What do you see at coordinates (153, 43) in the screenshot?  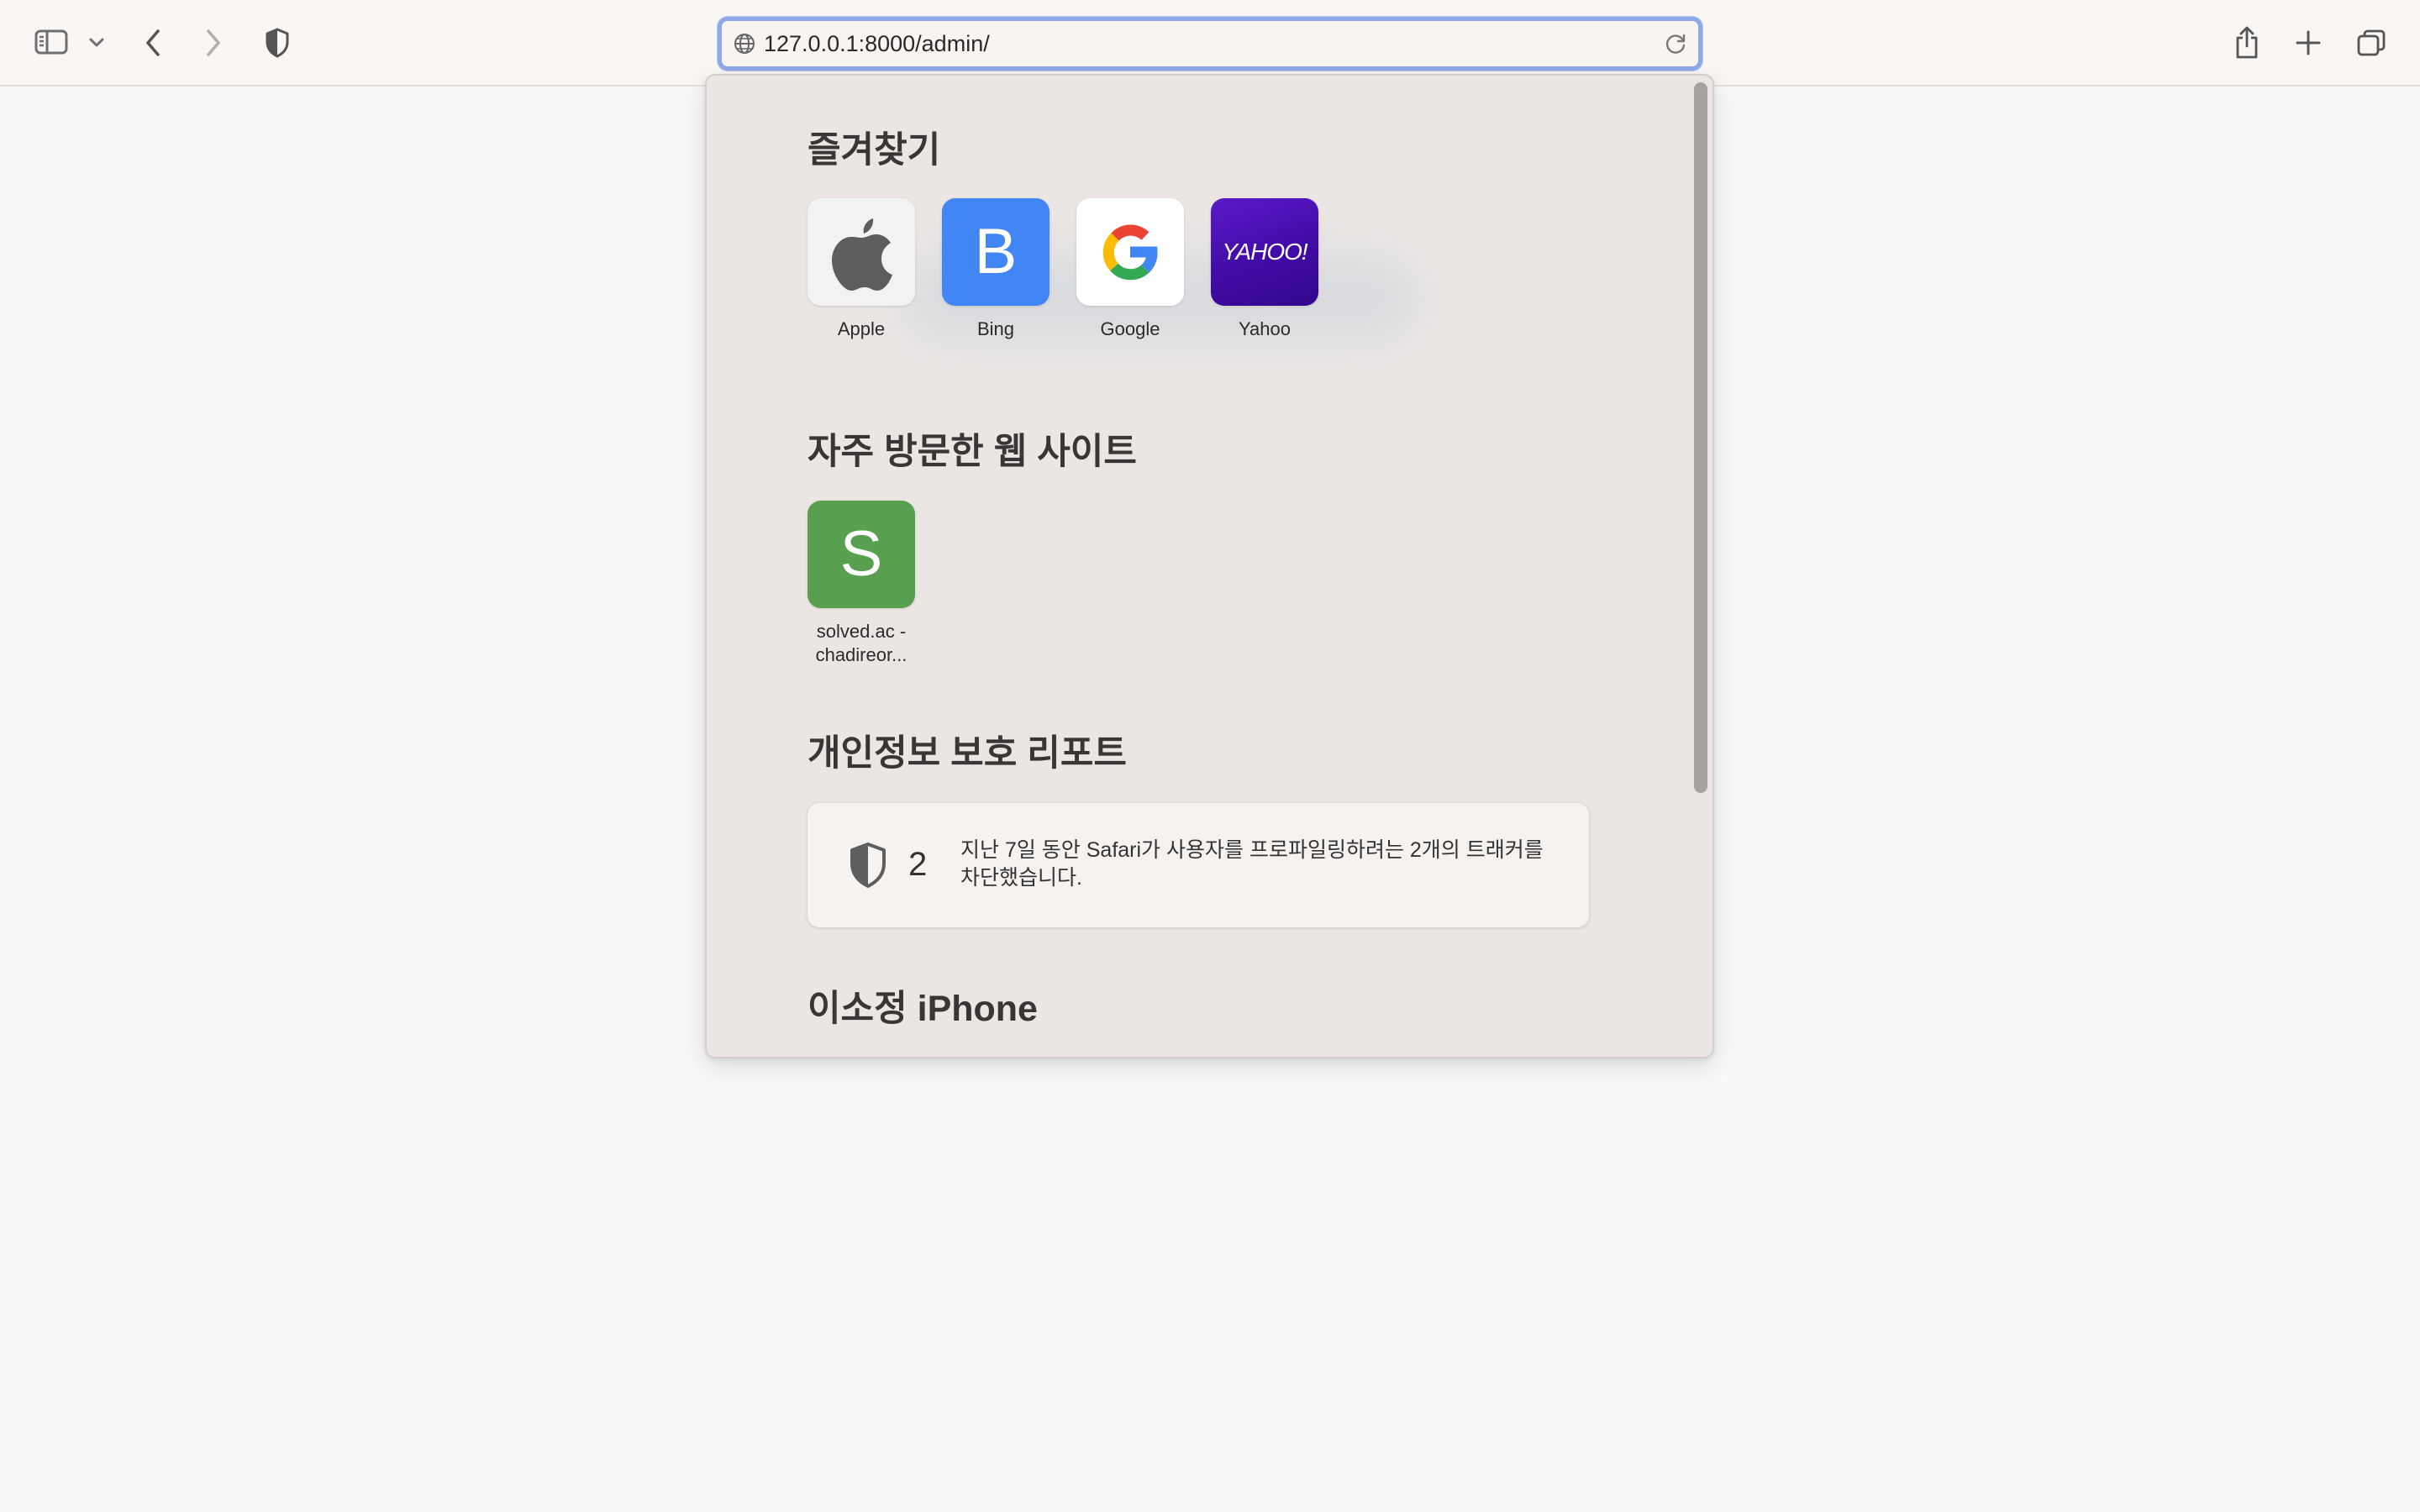 I see `chevron-left-icon` at bounding box center [153, 43].